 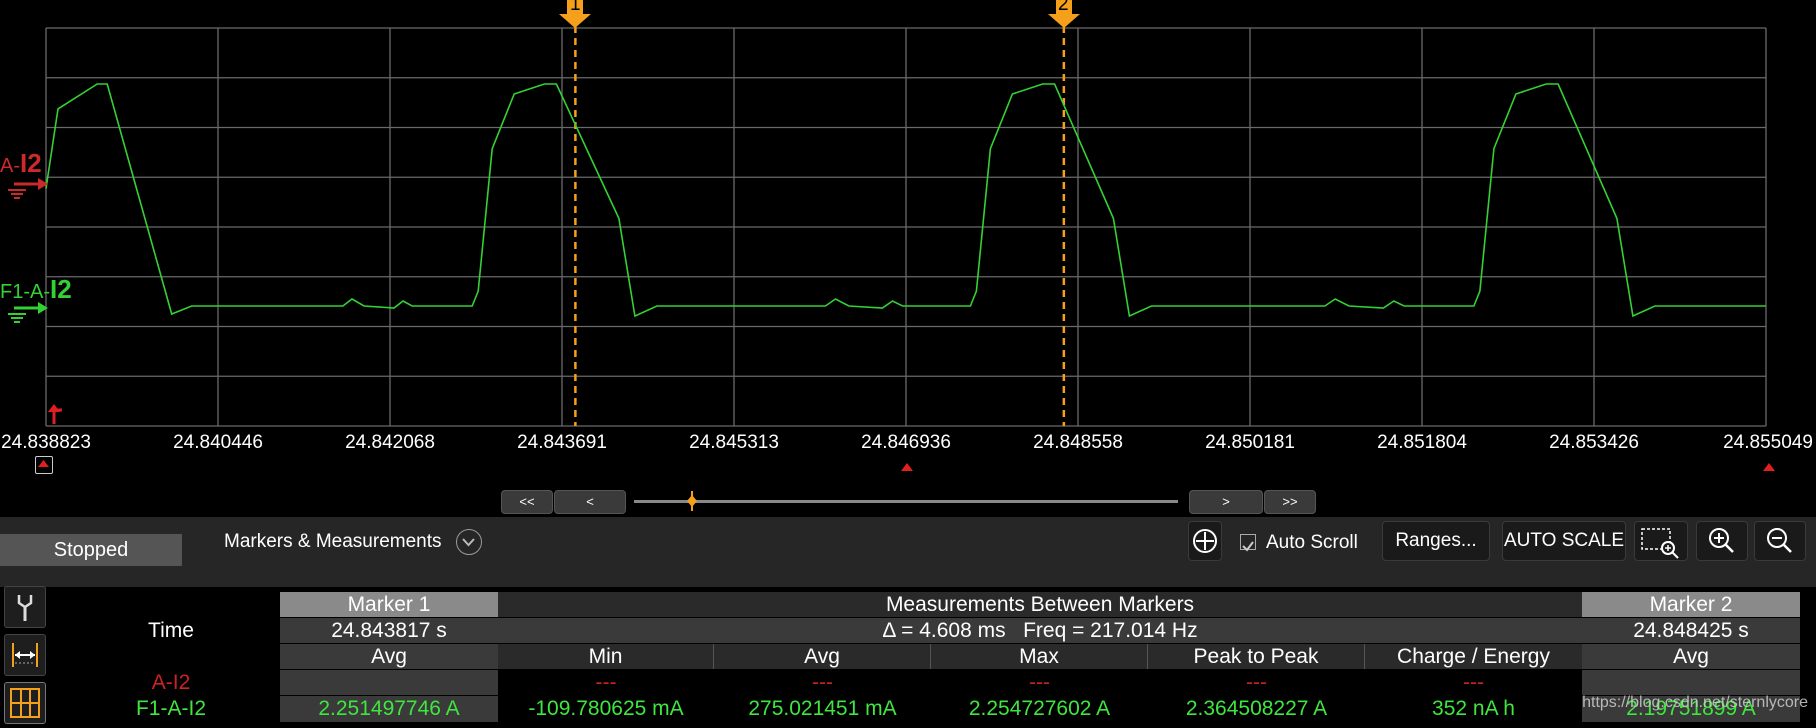 What do you see at coordinates (1564, 541) in the screenshot?
I see `auto-scale-button: AUTO SCALE` at bounding box center [1564, 541].